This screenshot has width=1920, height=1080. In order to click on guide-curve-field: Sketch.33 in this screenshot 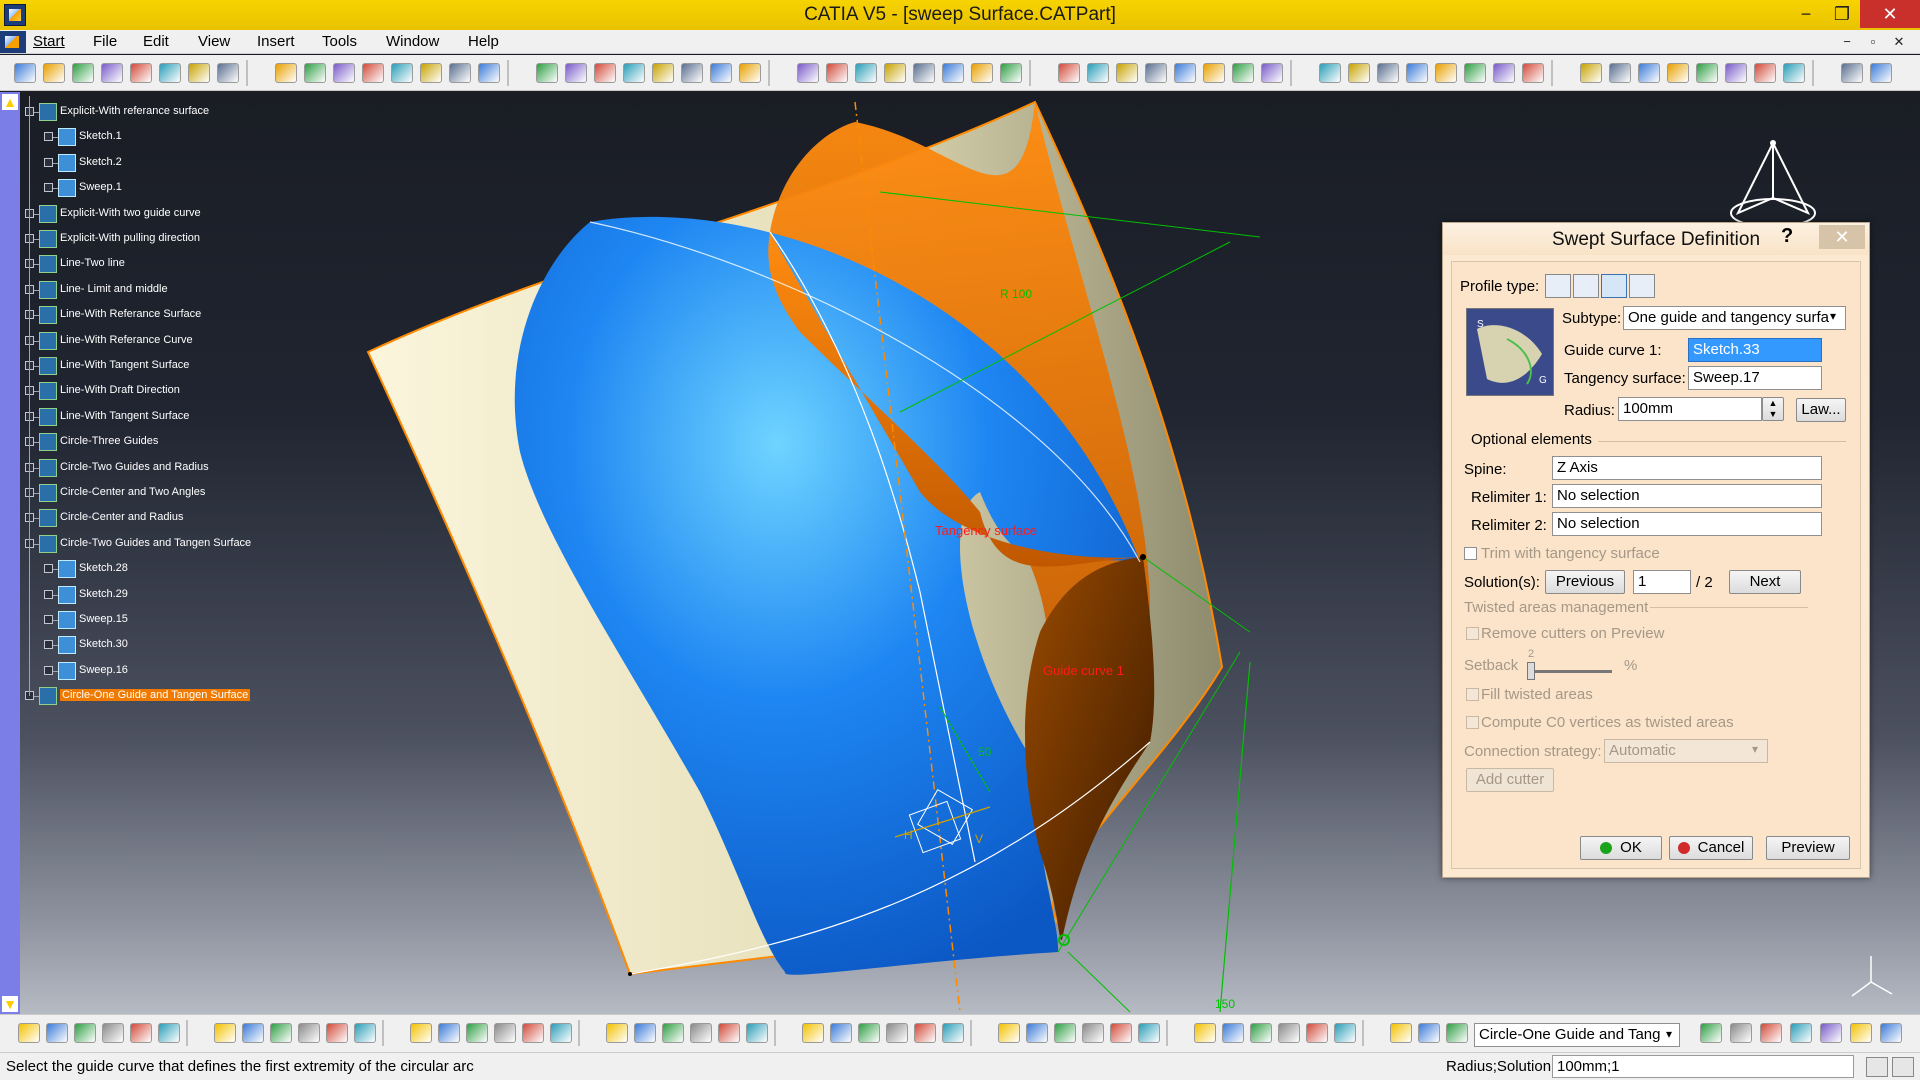, I will do `click(1755, 350)`.